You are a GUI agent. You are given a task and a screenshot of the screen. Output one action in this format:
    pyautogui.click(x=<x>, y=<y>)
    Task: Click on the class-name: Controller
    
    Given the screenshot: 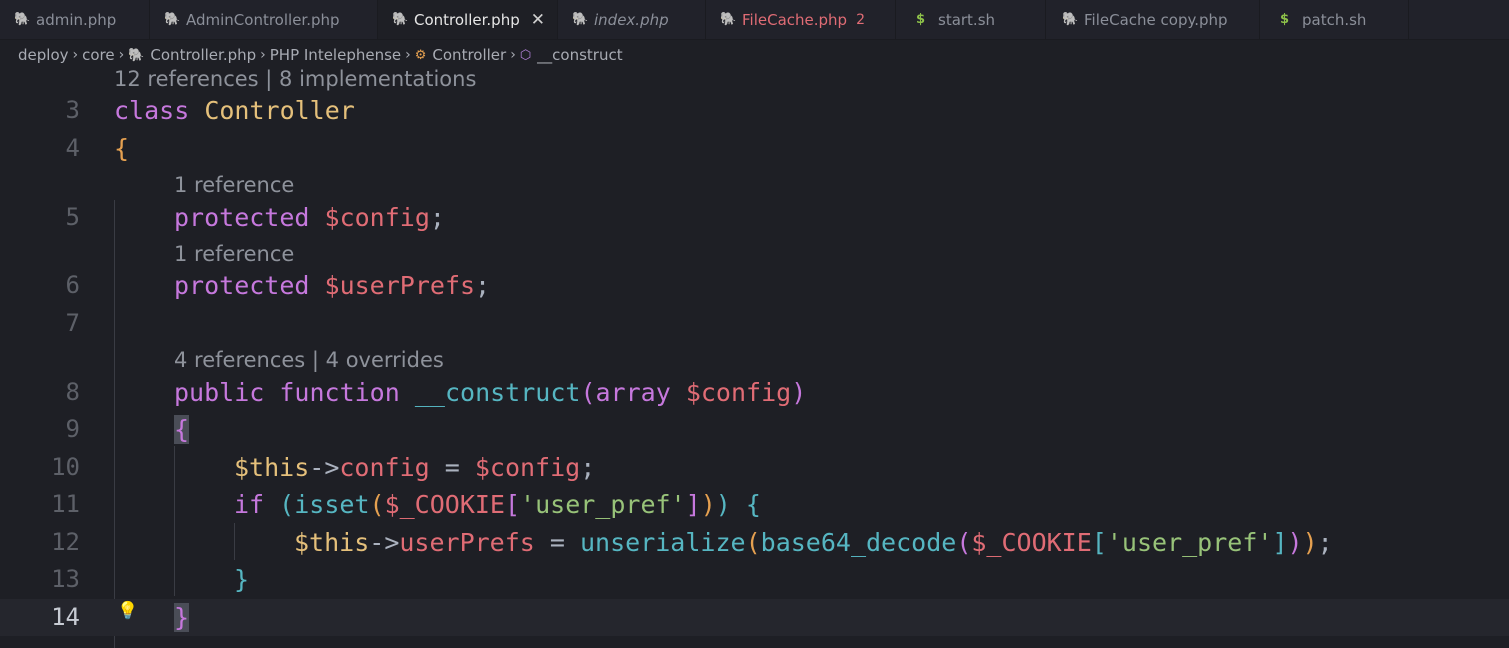 What is the action you would take?
    pyautogui.click(x=279, y=110)
    